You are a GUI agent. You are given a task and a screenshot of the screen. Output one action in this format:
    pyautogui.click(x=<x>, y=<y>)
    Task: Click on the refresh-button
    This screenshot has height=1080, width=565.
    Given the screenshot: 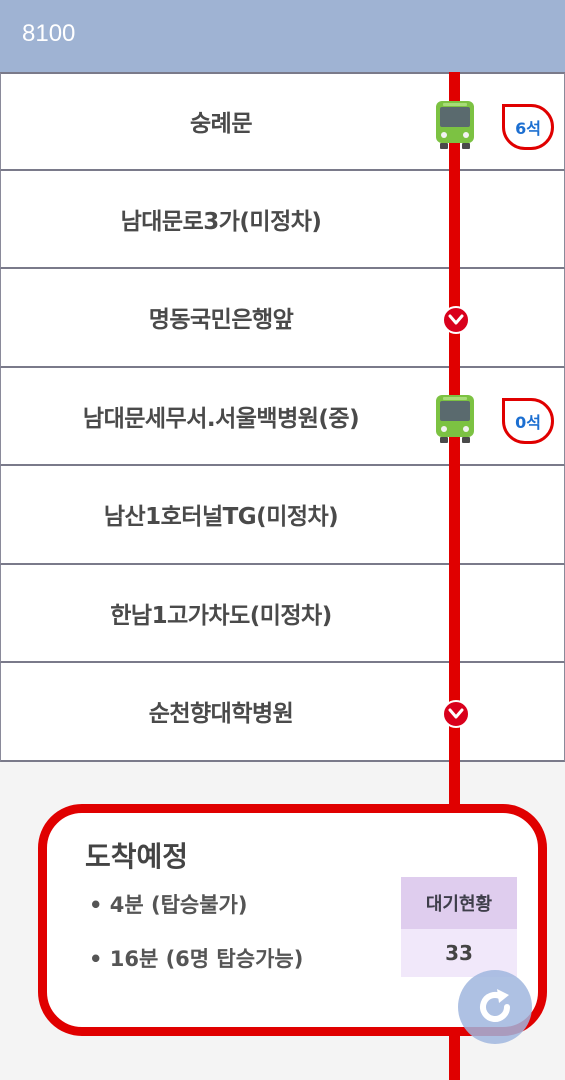 What is the action you would take?
    pyautogui.click(x=495, y=1007)
    